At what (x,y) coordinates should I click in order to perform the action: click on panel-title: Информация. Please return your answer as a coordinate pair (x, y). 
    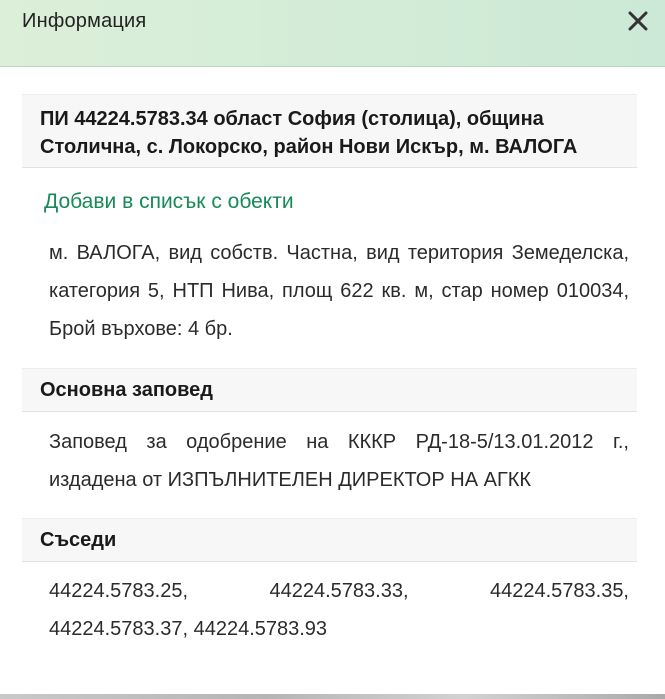
    Looking at the image, I should click on (84, 21).